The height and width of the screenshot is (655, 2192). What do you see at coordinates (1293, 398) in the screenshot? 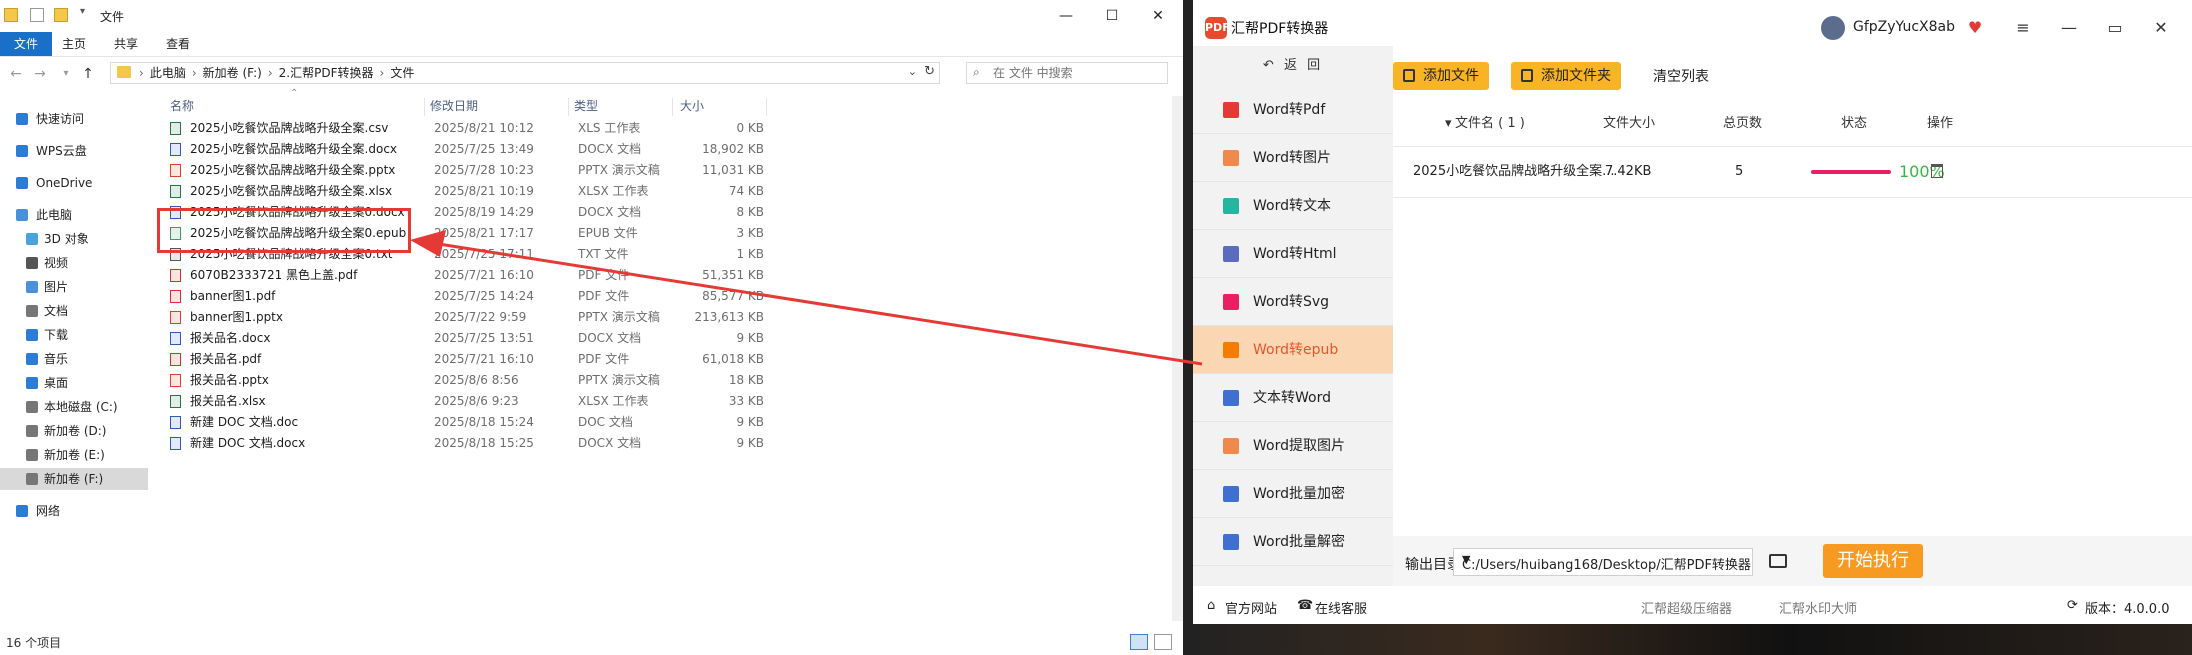
I see `sidebar-item: 文本转Word` at bounding box center [1293, 398].